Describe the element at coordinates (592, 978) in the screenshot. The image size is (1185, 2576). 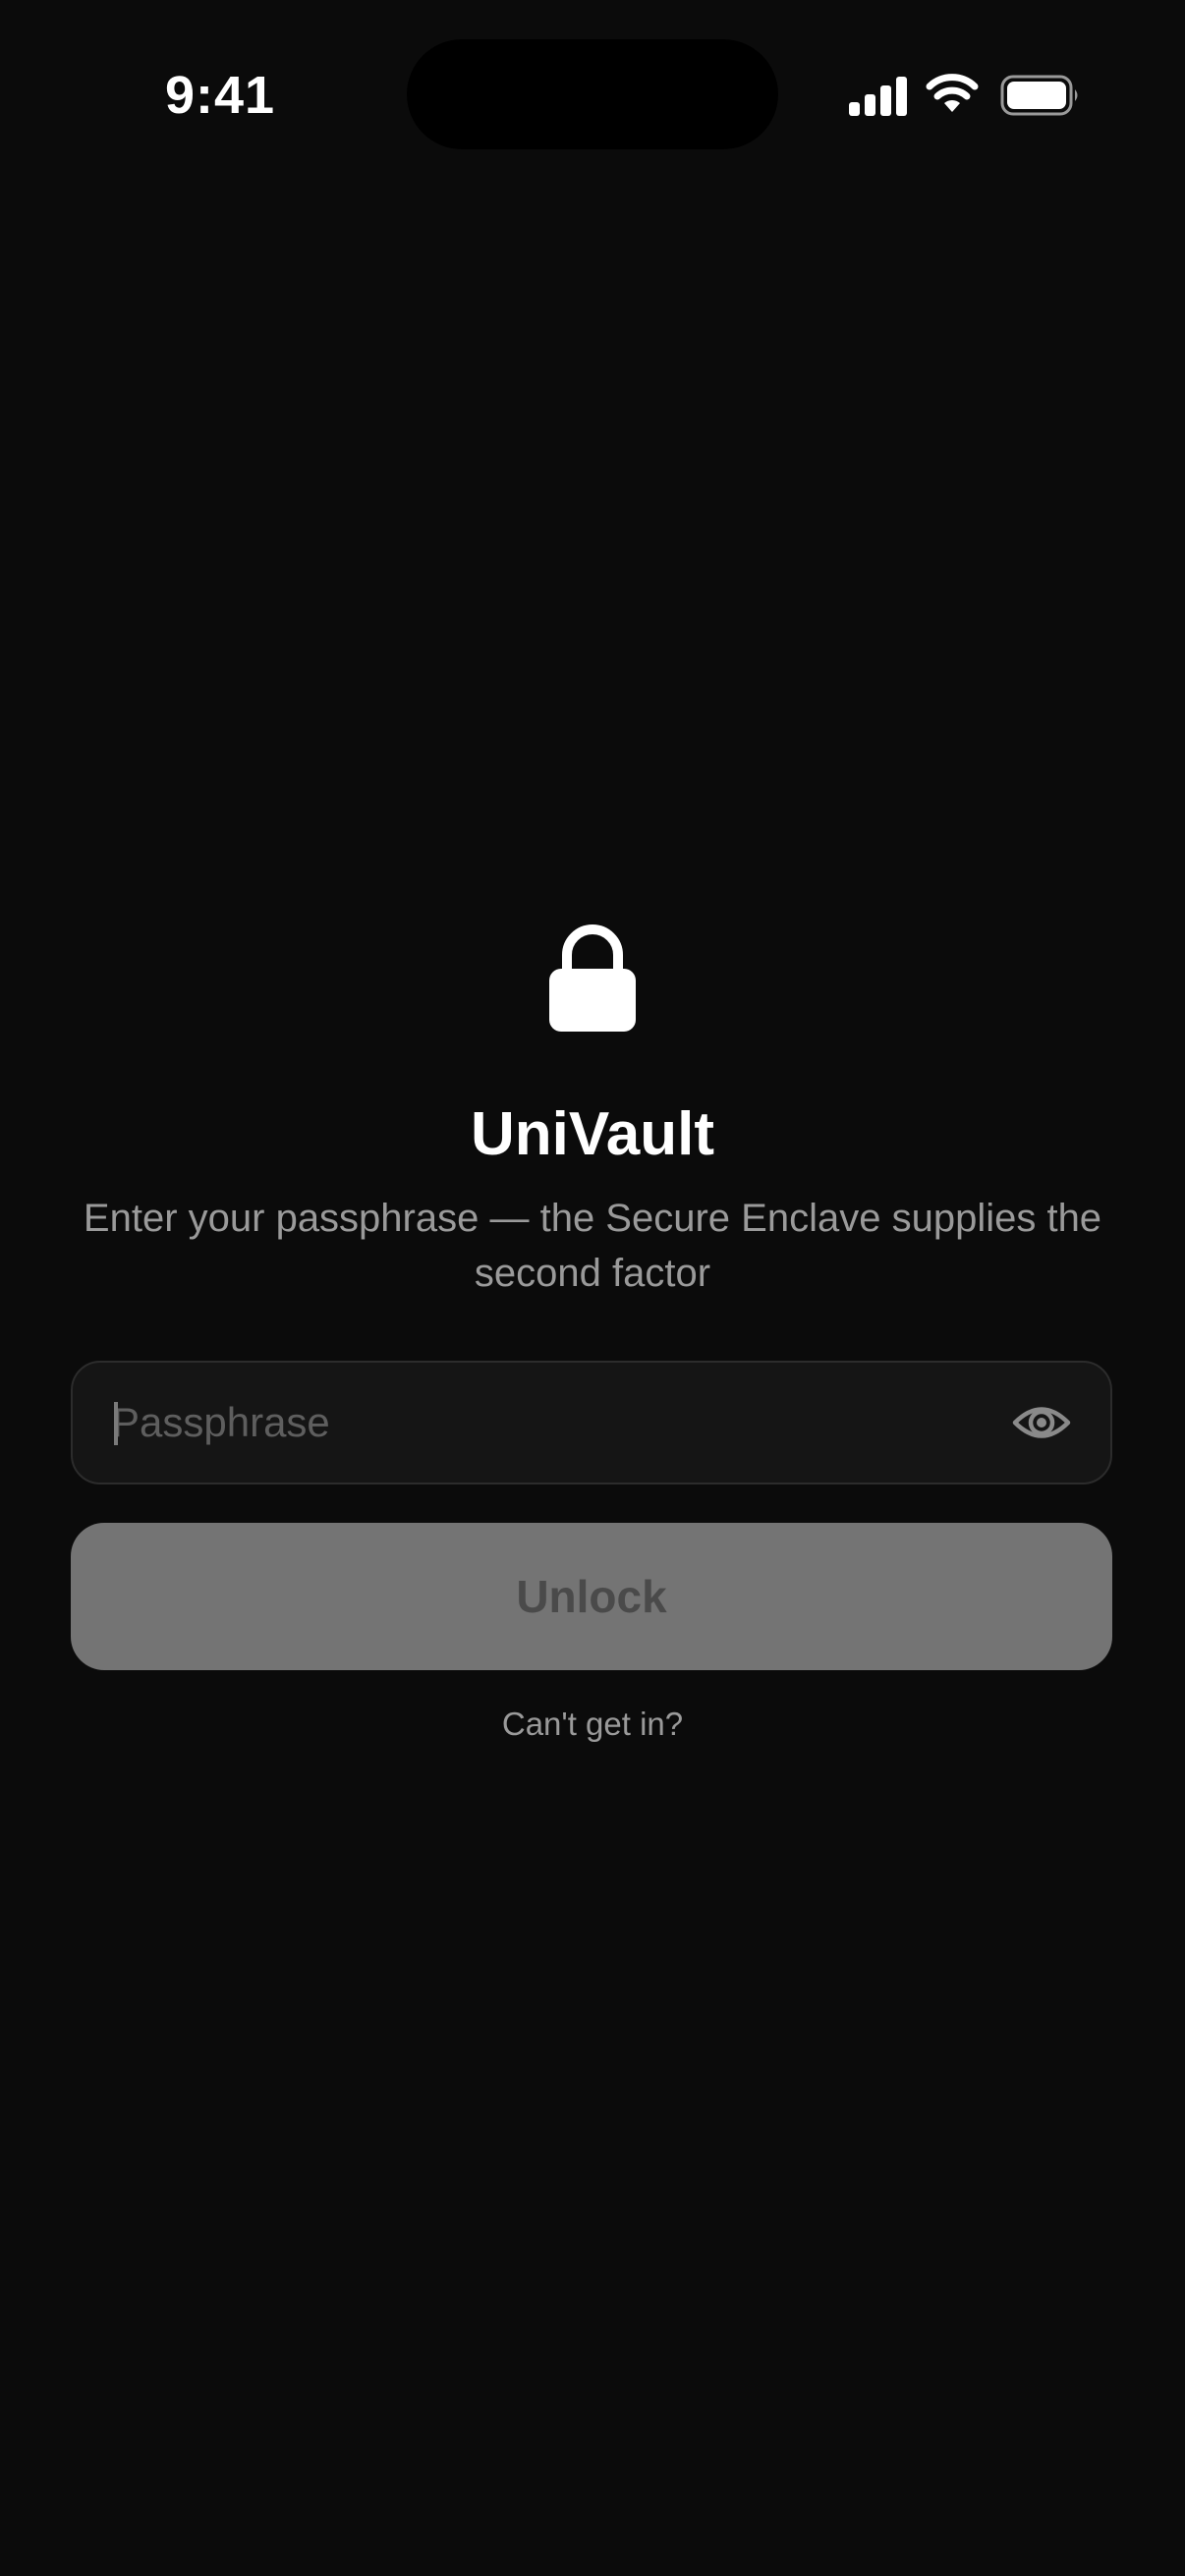
I see `lock-icon` at that location.